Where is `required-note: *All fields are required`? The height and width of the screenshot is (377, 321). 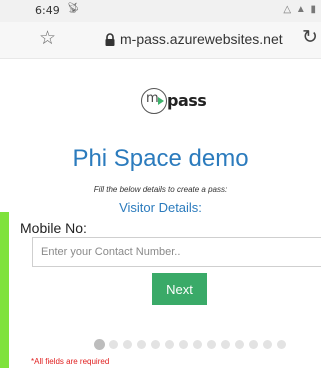 required-note: *All fields are required is located at coordinates (70, 361).